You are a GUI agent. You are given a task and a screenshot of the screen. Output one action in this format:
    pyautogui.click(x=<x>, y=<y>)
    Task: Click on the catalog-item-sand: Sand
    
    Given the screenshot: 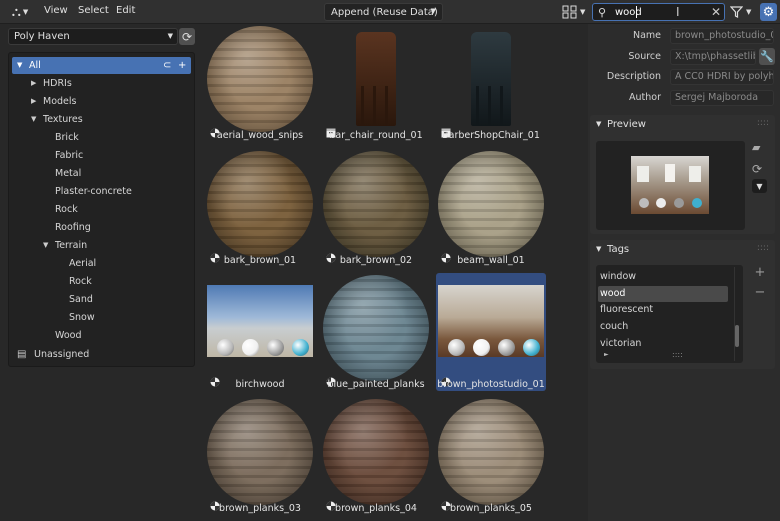 What is the action you would take?
    pyautogui.click(x=101, y=299)
    